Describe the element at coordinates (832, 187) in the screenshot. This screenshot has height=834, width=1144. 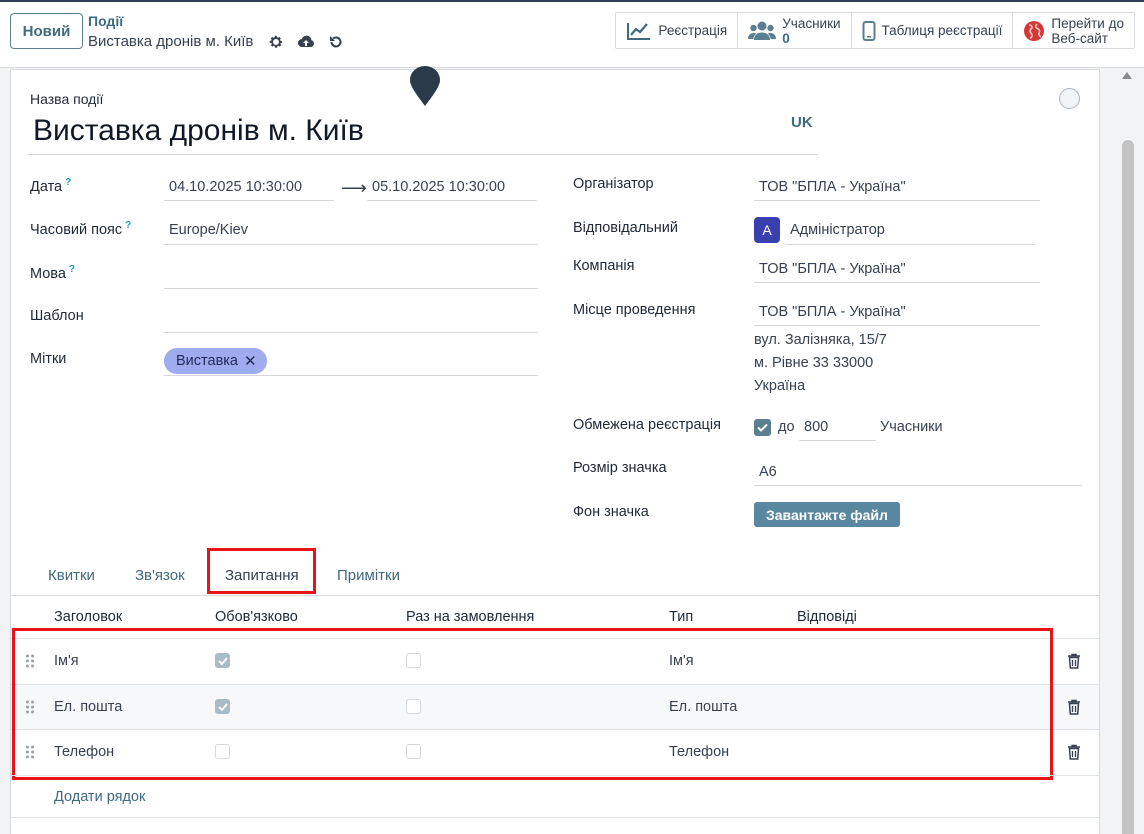
I see `organizer-input: ТОВ "БПЛА - Україна"` at that location.